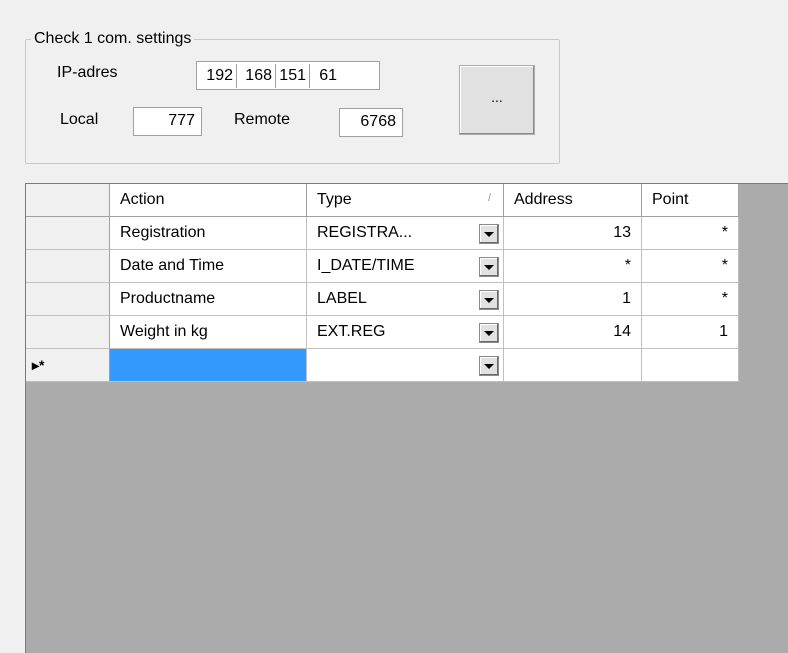  Describe the element at coordinates (79, 119) in the screenshot. I see `local-port-label: Local` at that location.